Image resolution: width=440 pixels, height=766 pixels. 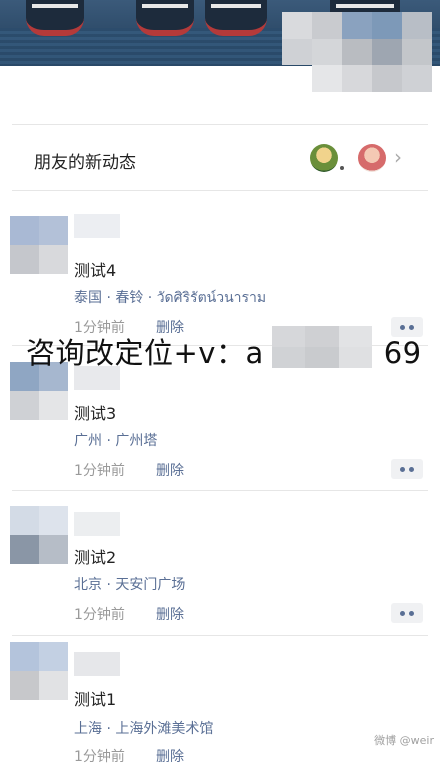 What do you see at coordinates (342, 168) in the screenshot?
I see `friend-dot` at bounding box center [342, 168].